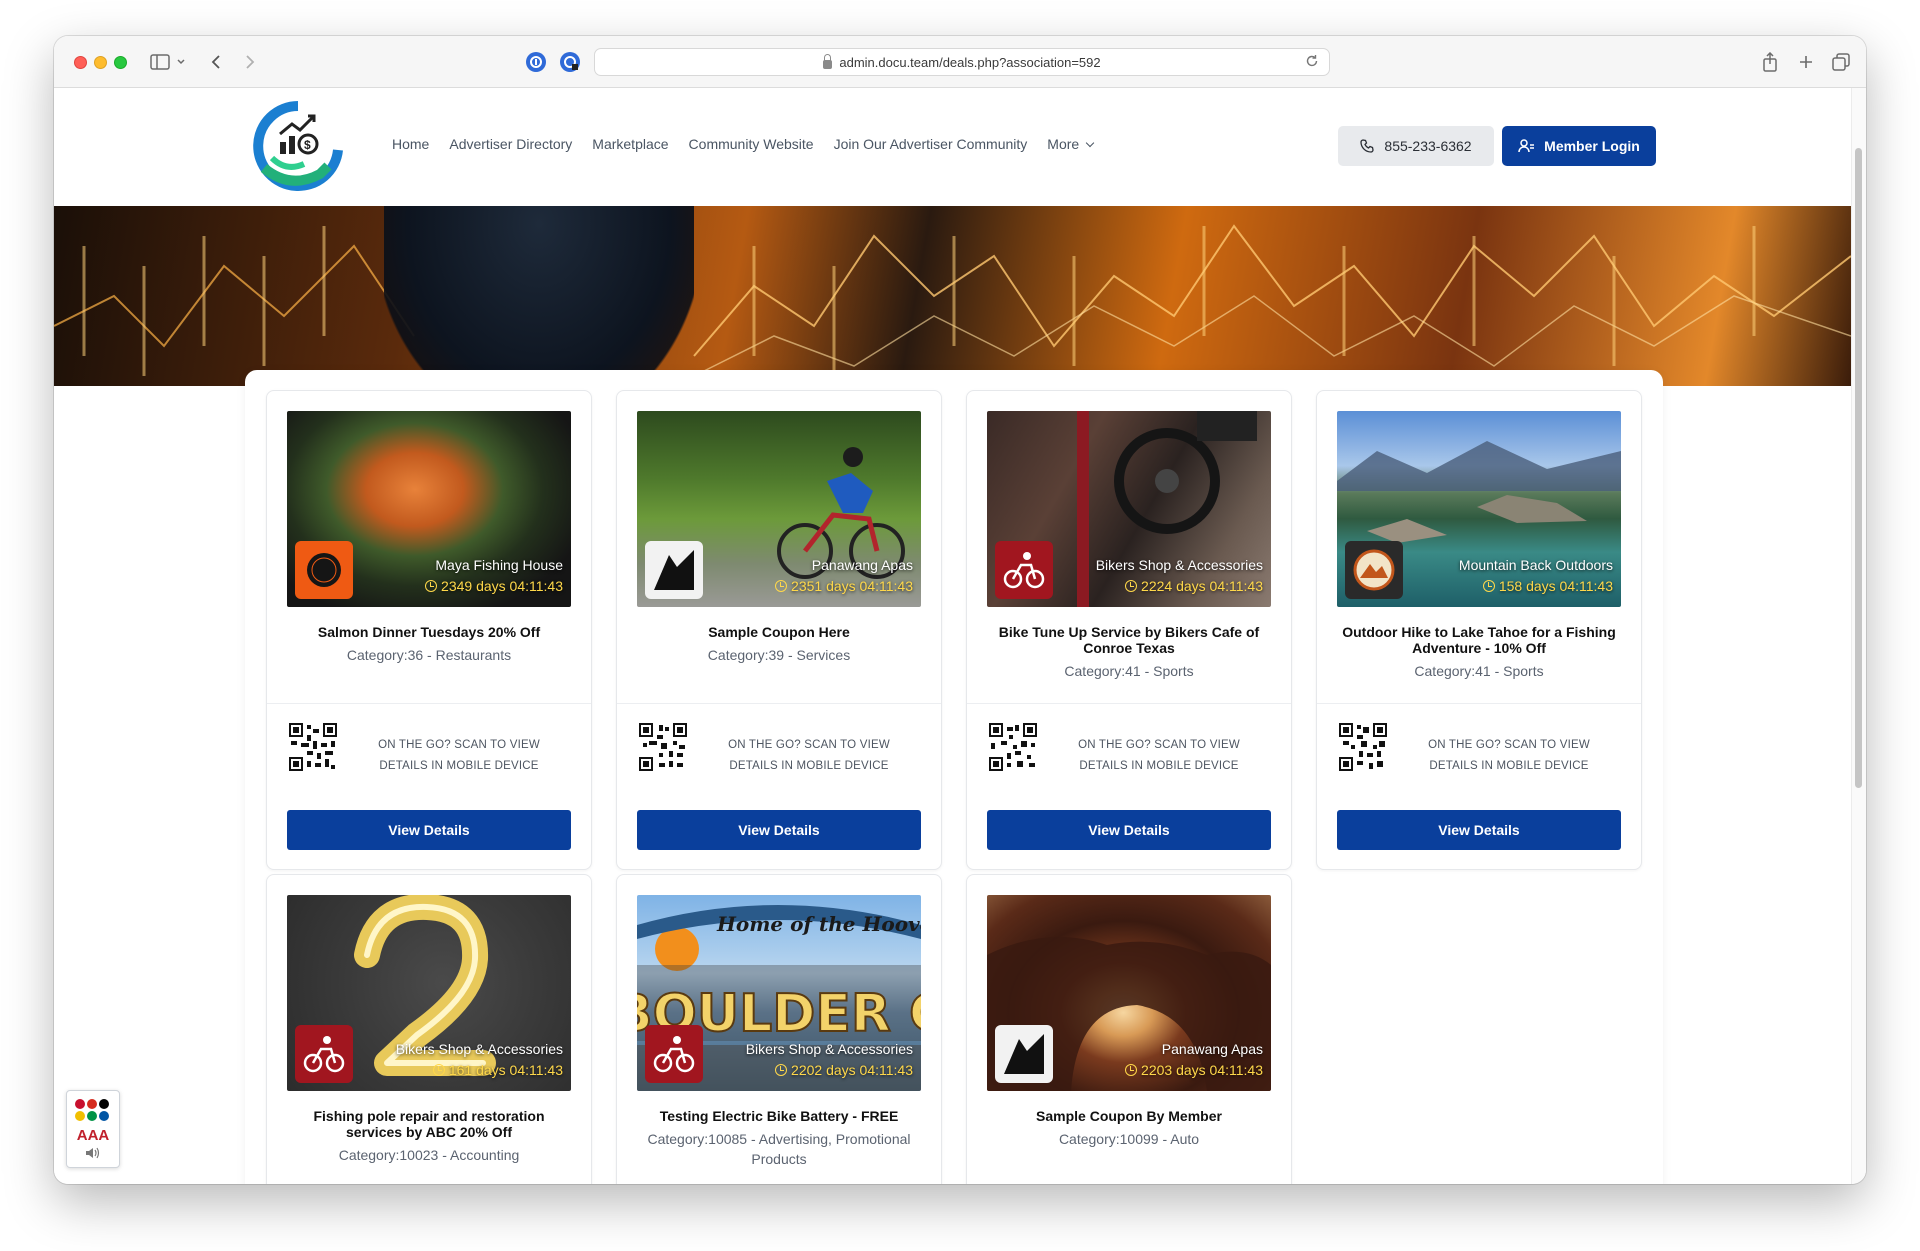  I want to click on deal-timer-text: 2224 days 04:11:43, so click(1202, 586).